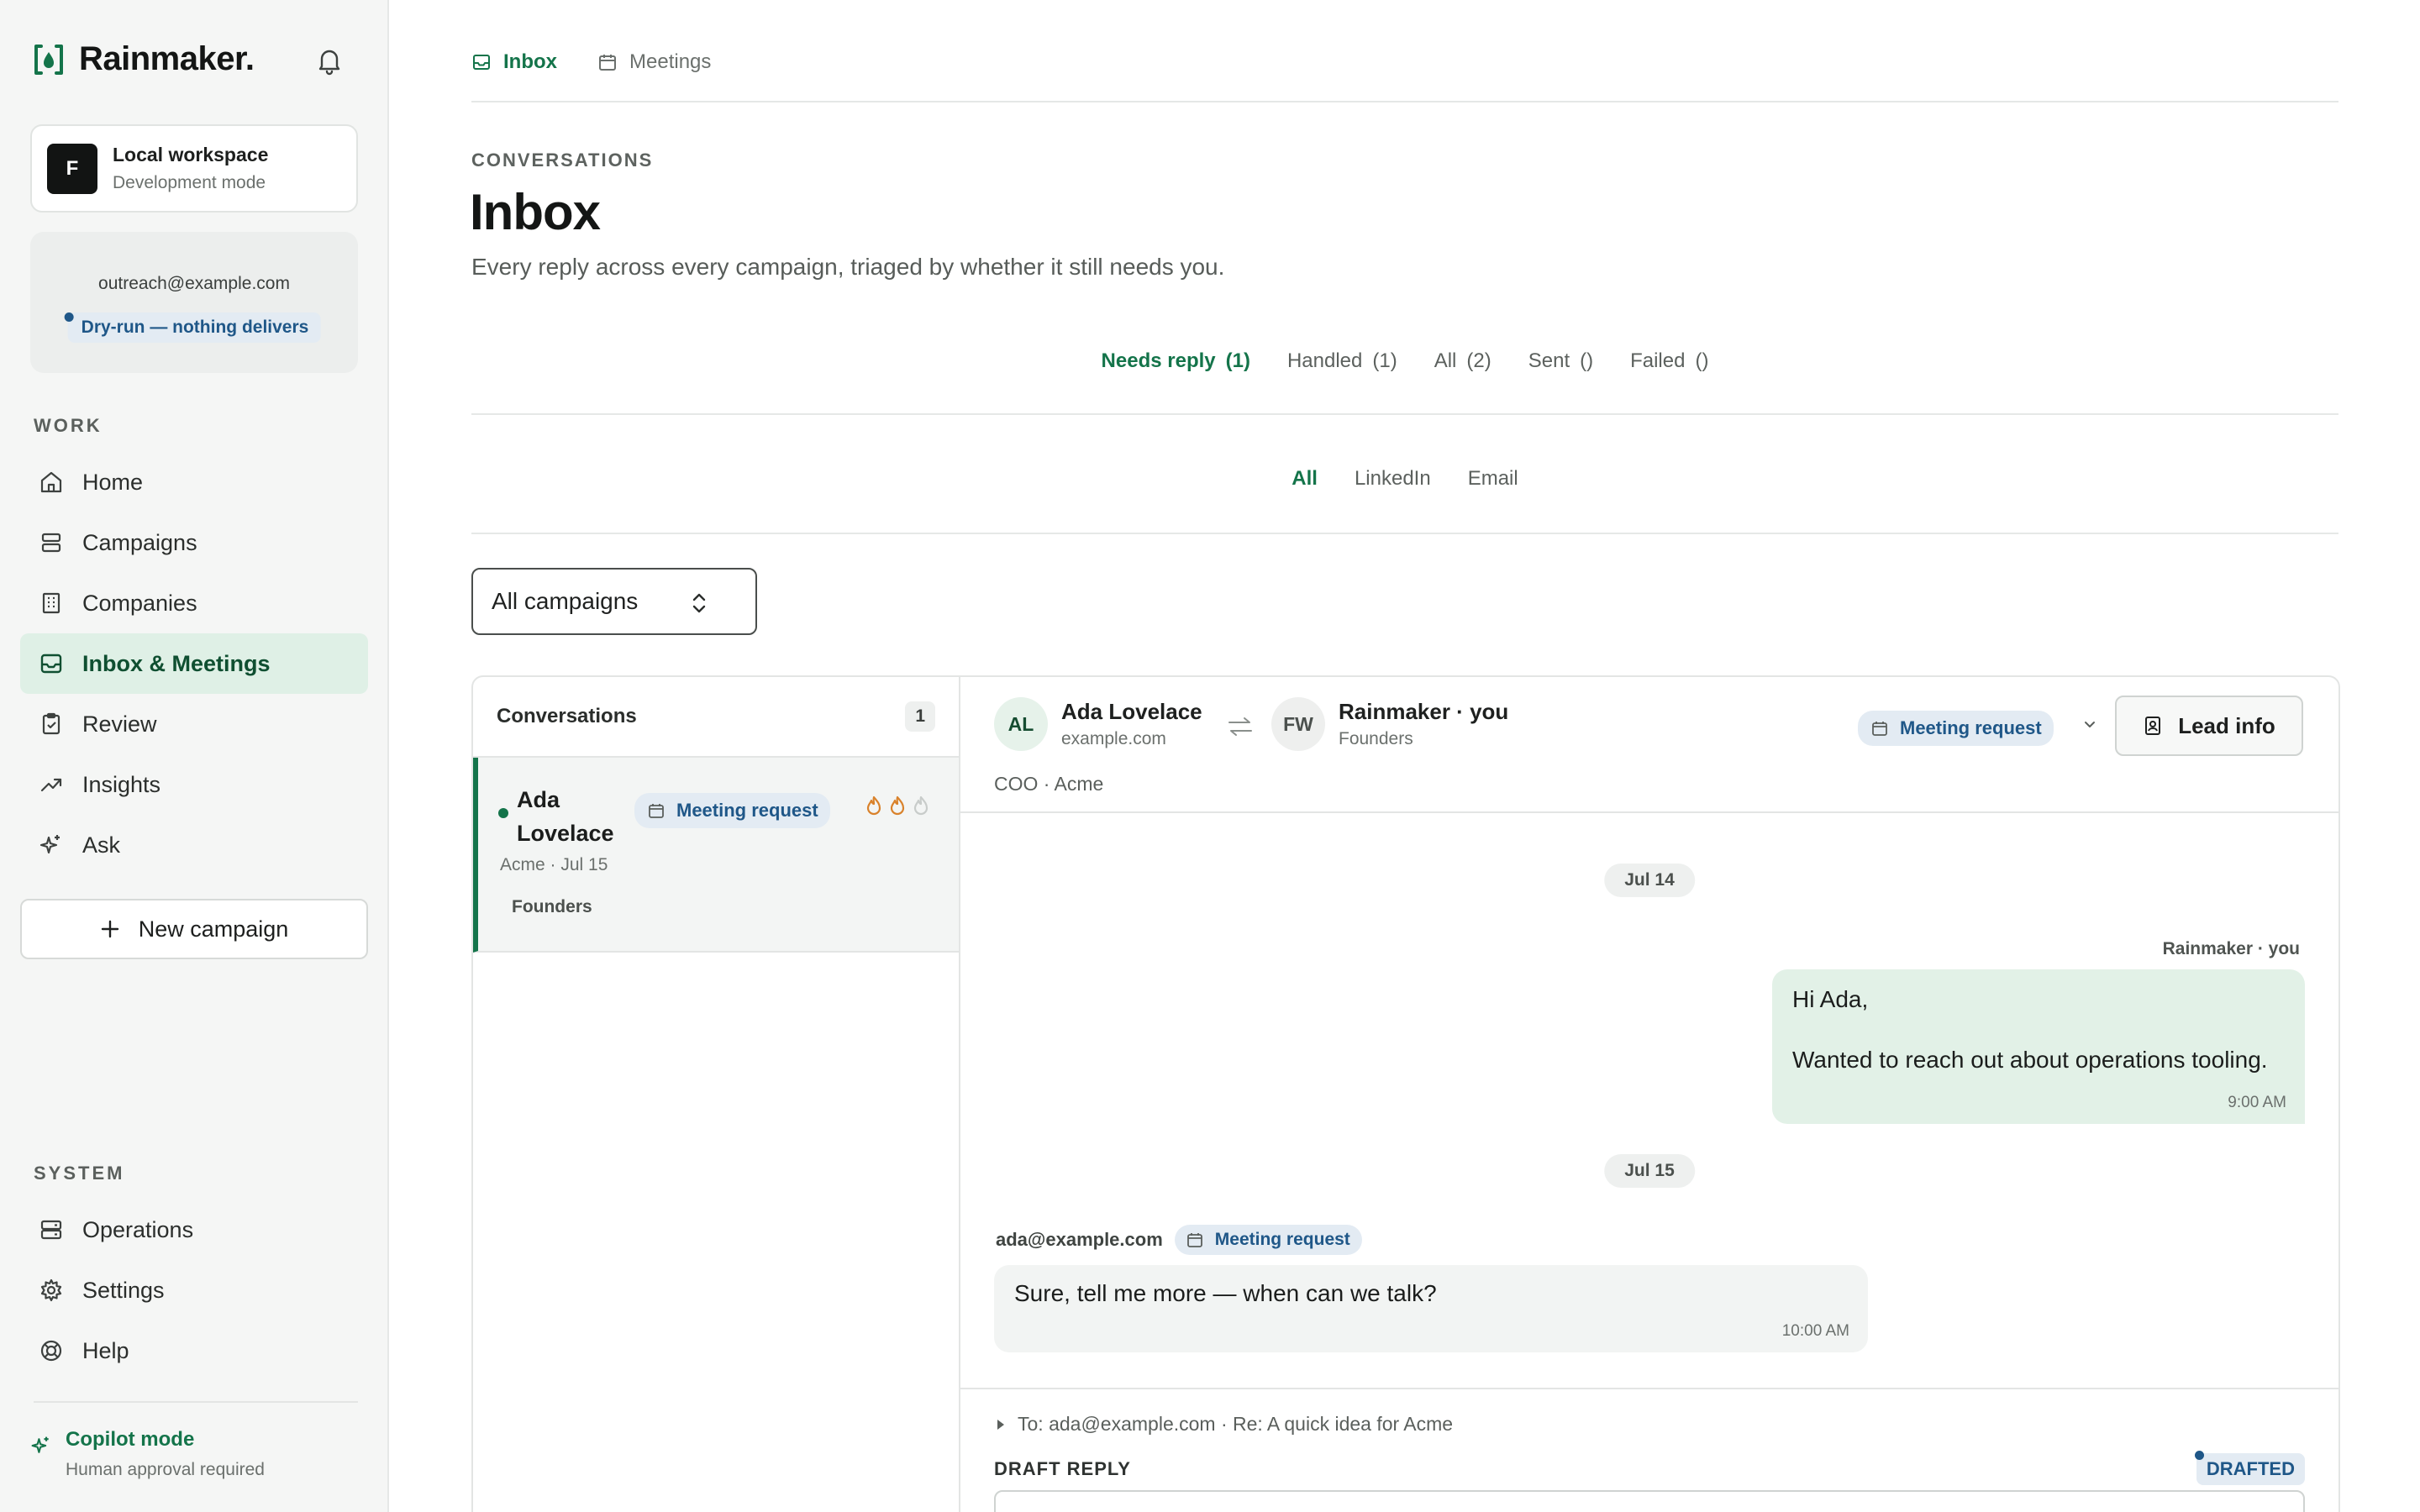 The image size is (2420, 1512). I want to click on filter-needs-reply: Needs reply (1), so click(1176, 361).